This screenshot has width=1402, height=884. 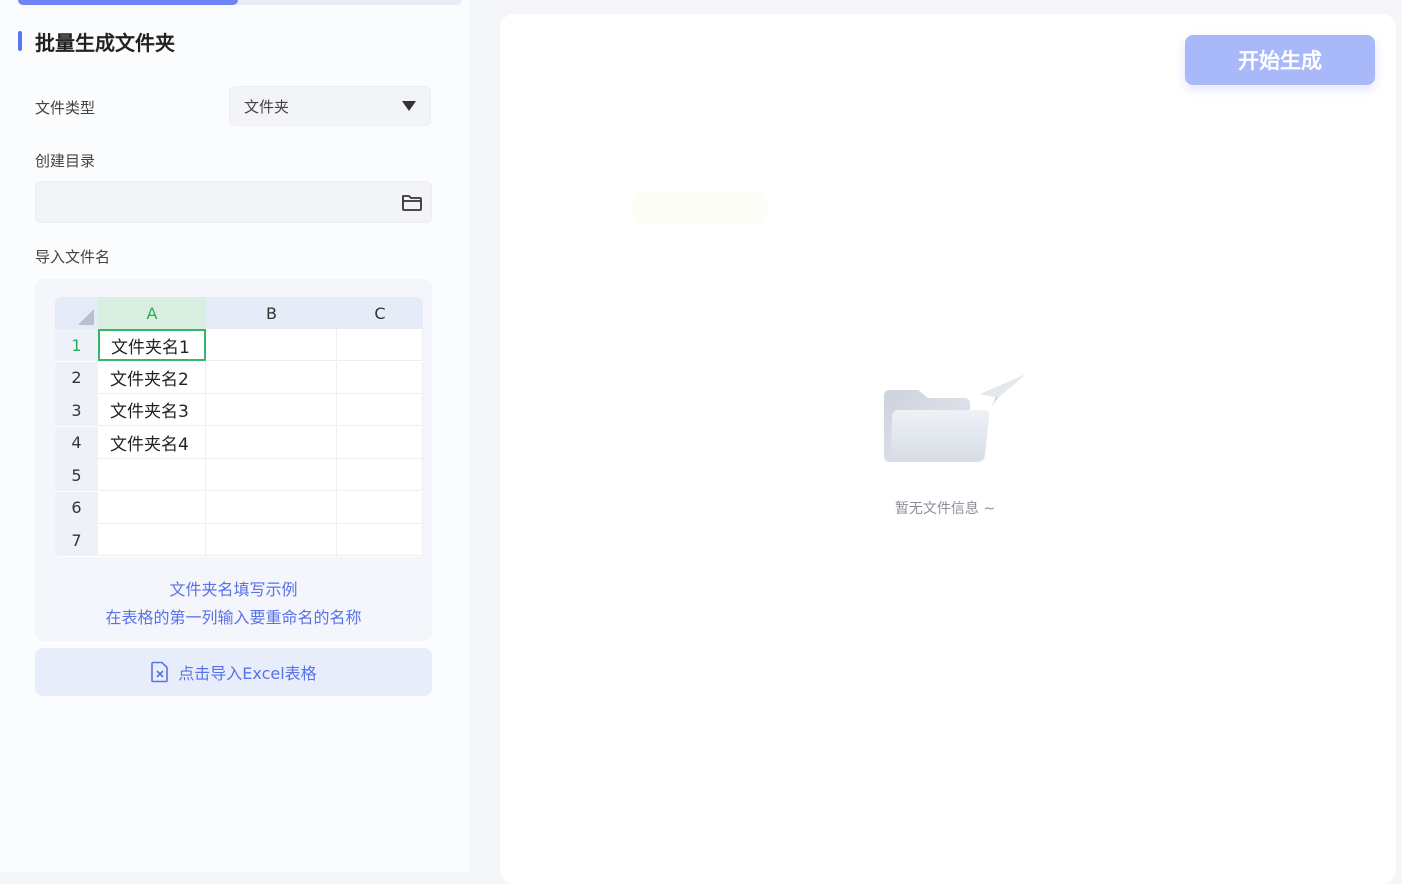 What do you see at coordinates (76, 475) in the screenshot?
I see `row-number: 5` at bounding box center [76, 475].